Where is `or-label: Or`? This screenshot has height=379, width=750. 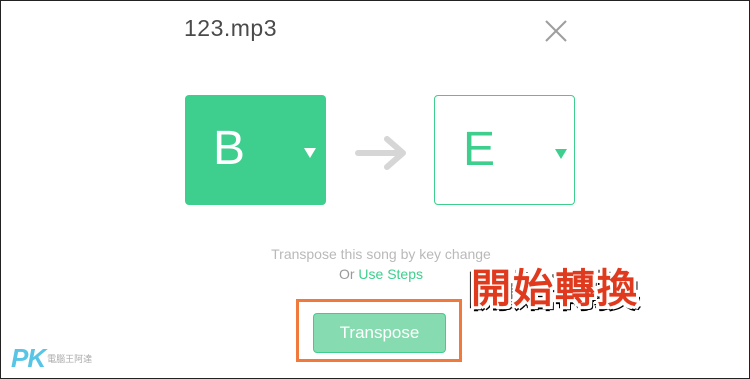 or-label: Or is located at coordinates (348, 274).